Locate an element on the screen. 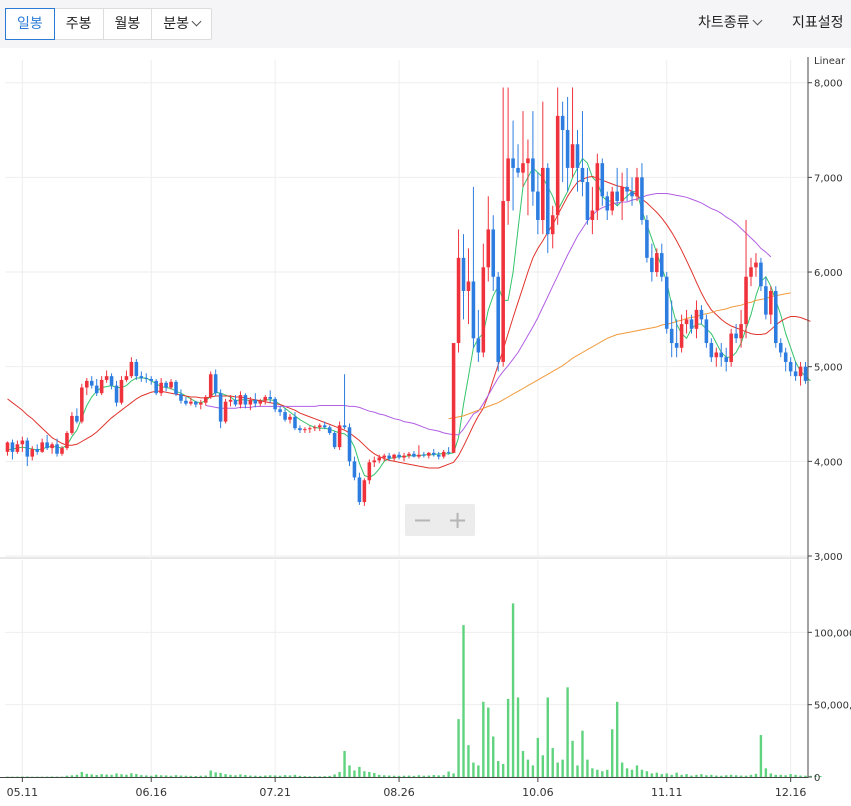  zoom-in-button: + is located at coordinates (457, 520).